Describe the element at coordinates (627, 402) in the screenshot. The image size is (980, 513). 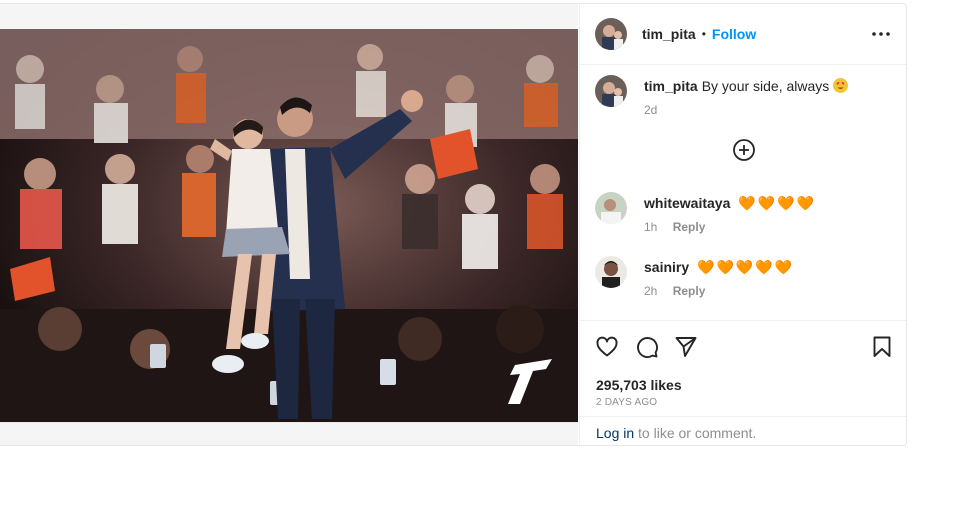
I see `post-timestamp: 2 DAYS AGO` at that location.